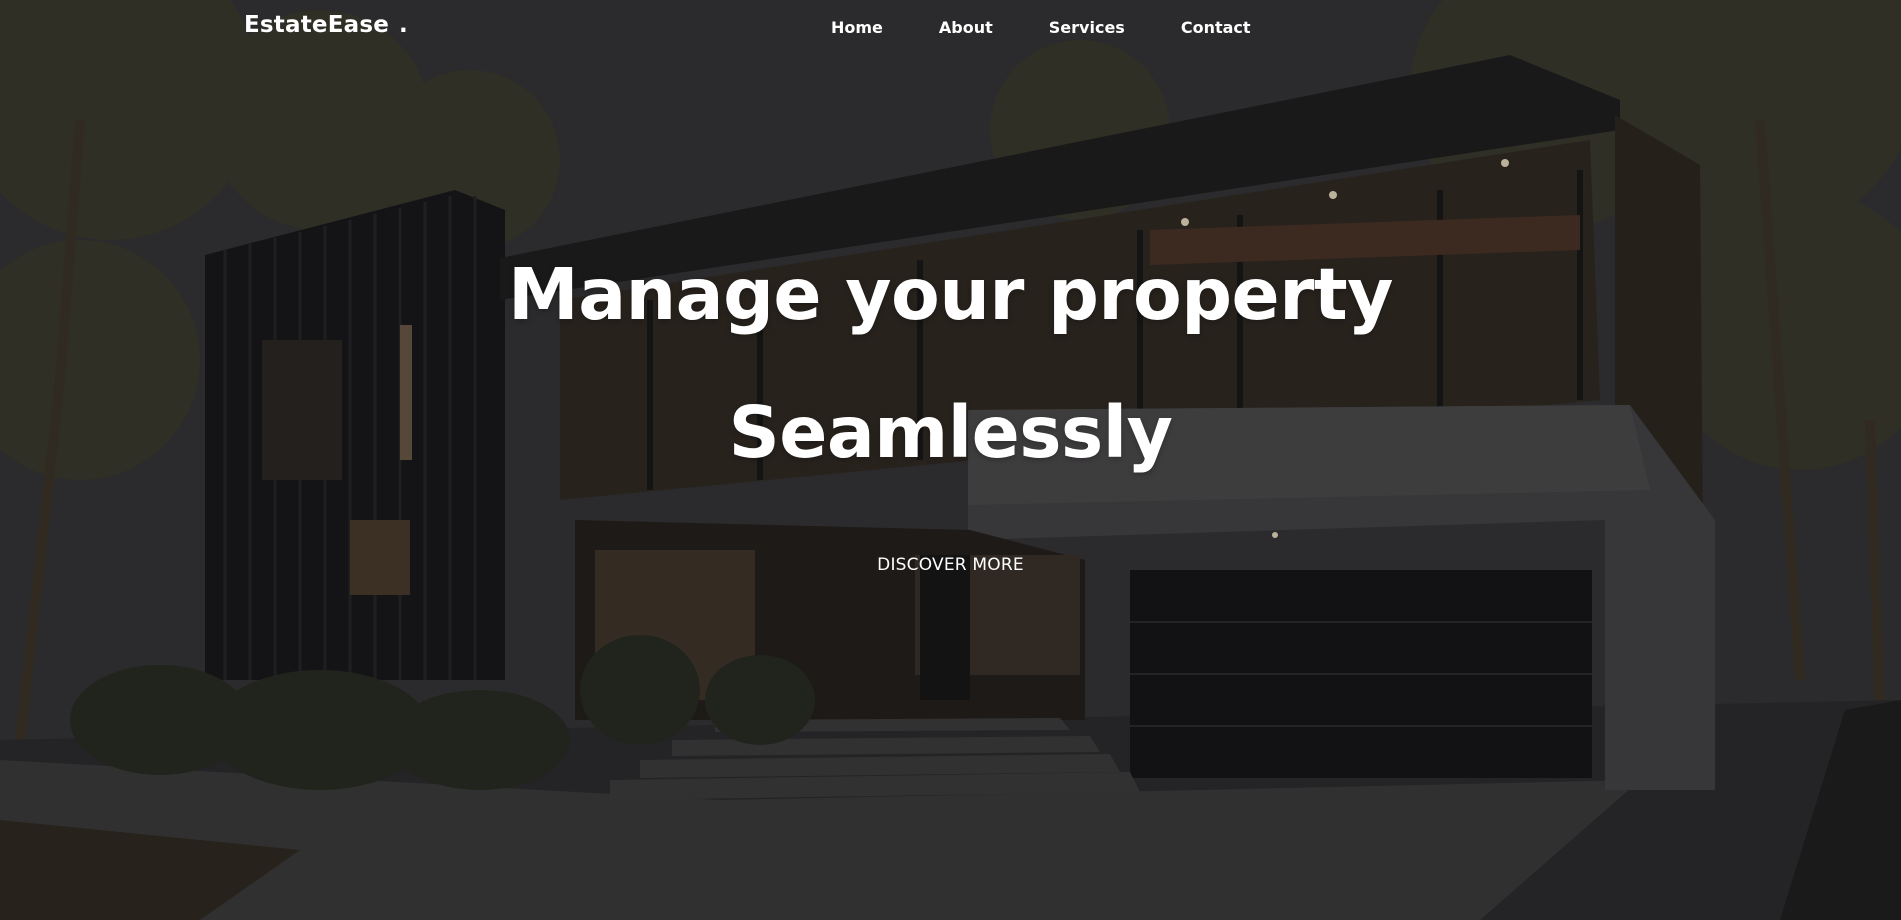  Describe the element at coordinates (1087, 27) in the screenshot. I see `nav-link-services: Services` at that location.